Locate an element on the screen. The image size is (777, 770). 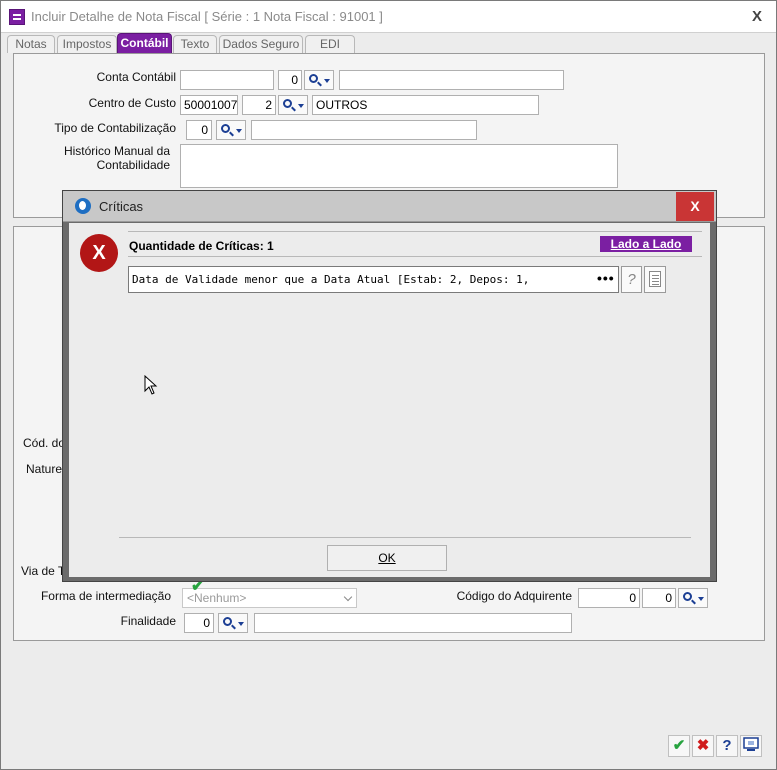
critica-detail-button is located at coordinates (655, 279).